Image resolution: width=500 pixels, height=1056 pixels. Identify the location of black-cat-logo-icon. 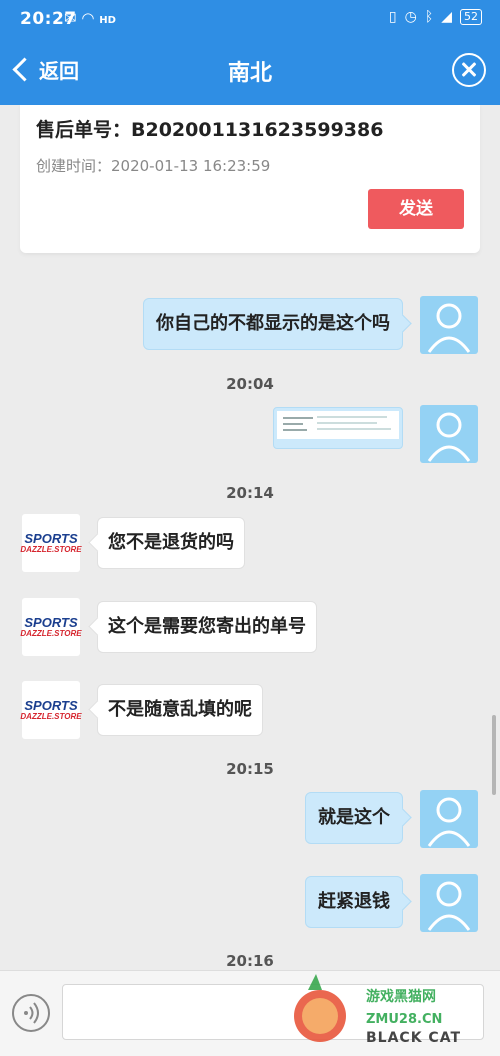
(320, 1008).